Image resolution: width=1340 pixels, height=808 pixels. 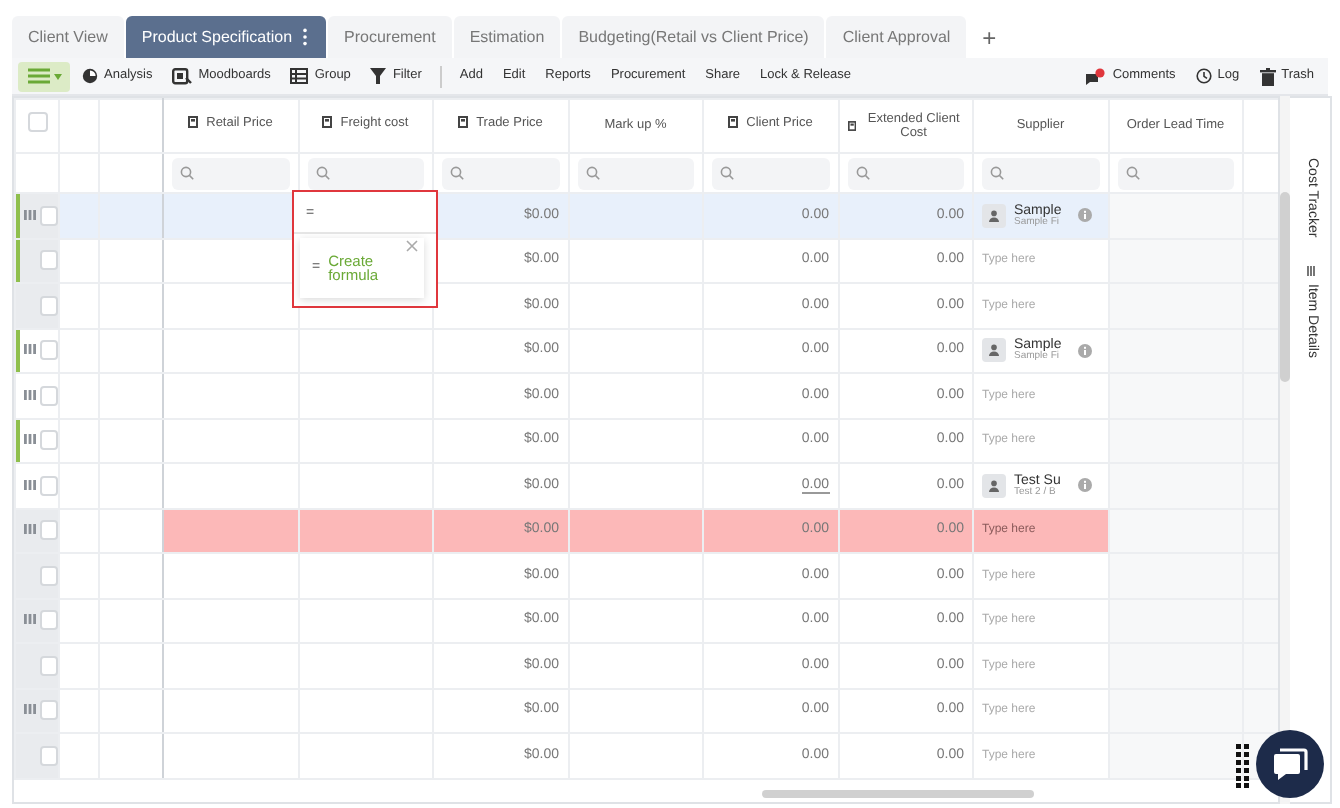 What do you see at coordinates (378, 76) in the screenshot?
I see `filter-icon` at bounding box center [378, 76].